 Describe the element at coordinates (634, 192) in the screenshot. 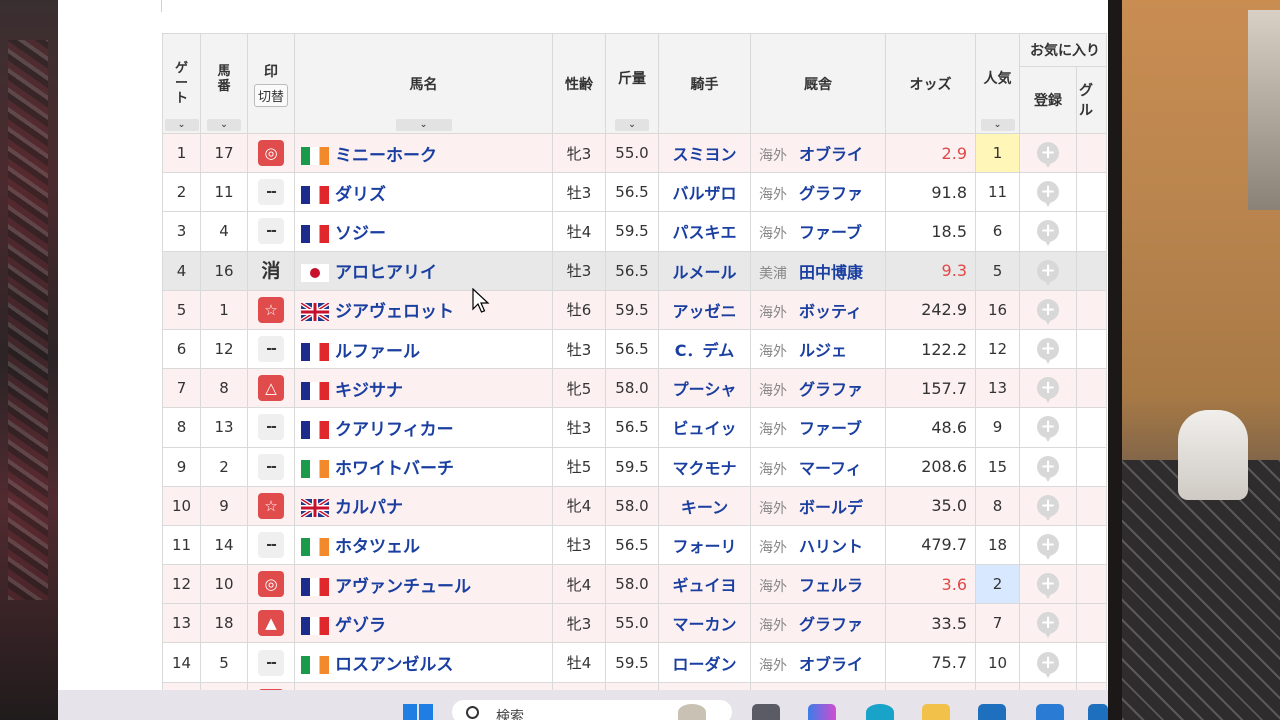

I see `table-row: 2 11 -- ダリズ 牡3 56.5 バルザロ 海外 グラファ 91.8 11 +` at that location.